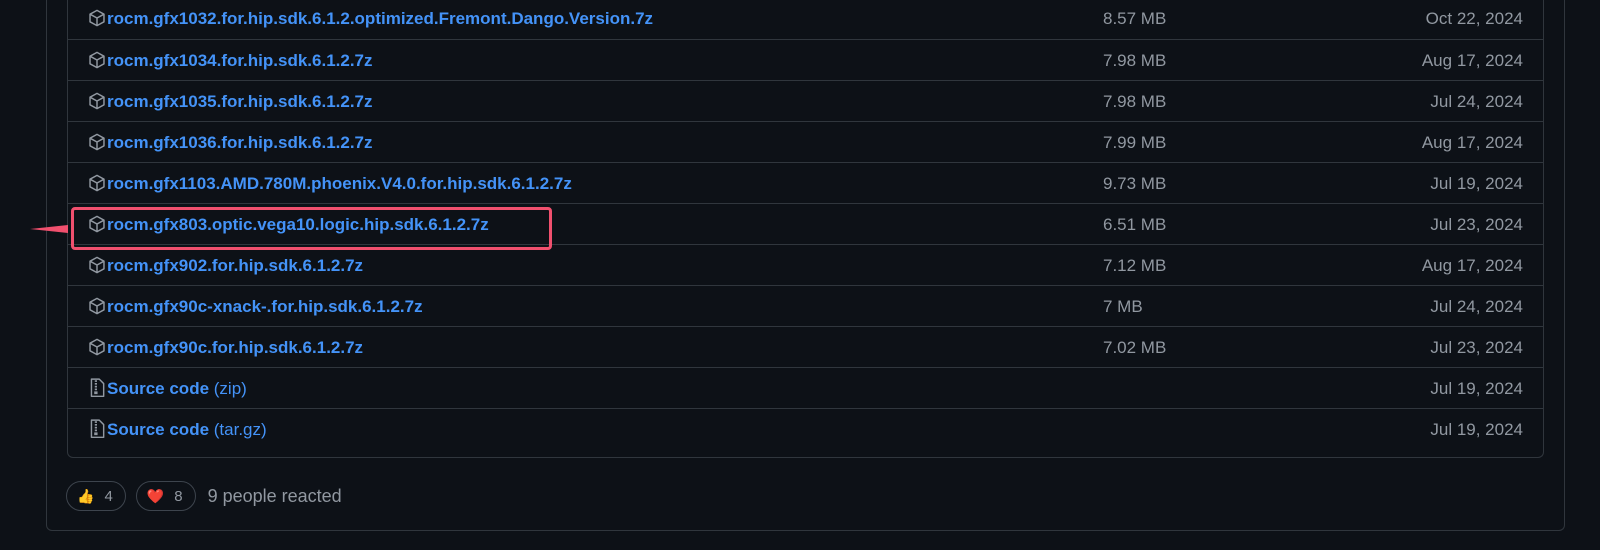 The image size is (1600, 550). What do you see at coordinates (86, 496) in the screenshot?
I see `thumbs-up-icon: 👍` at bounding box center [86, 496].